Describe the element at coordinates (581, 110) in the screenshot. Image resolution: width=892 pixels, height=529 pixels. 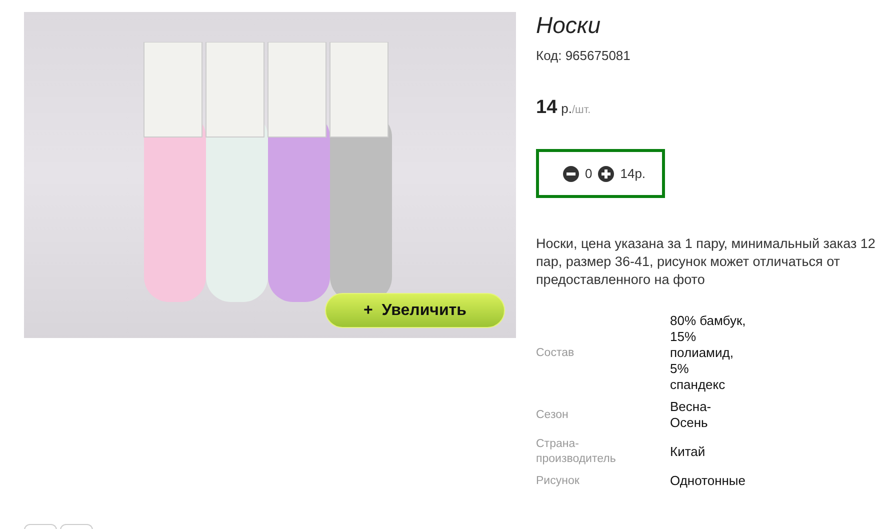
I see `price-per-unit: /шт.` at that location.